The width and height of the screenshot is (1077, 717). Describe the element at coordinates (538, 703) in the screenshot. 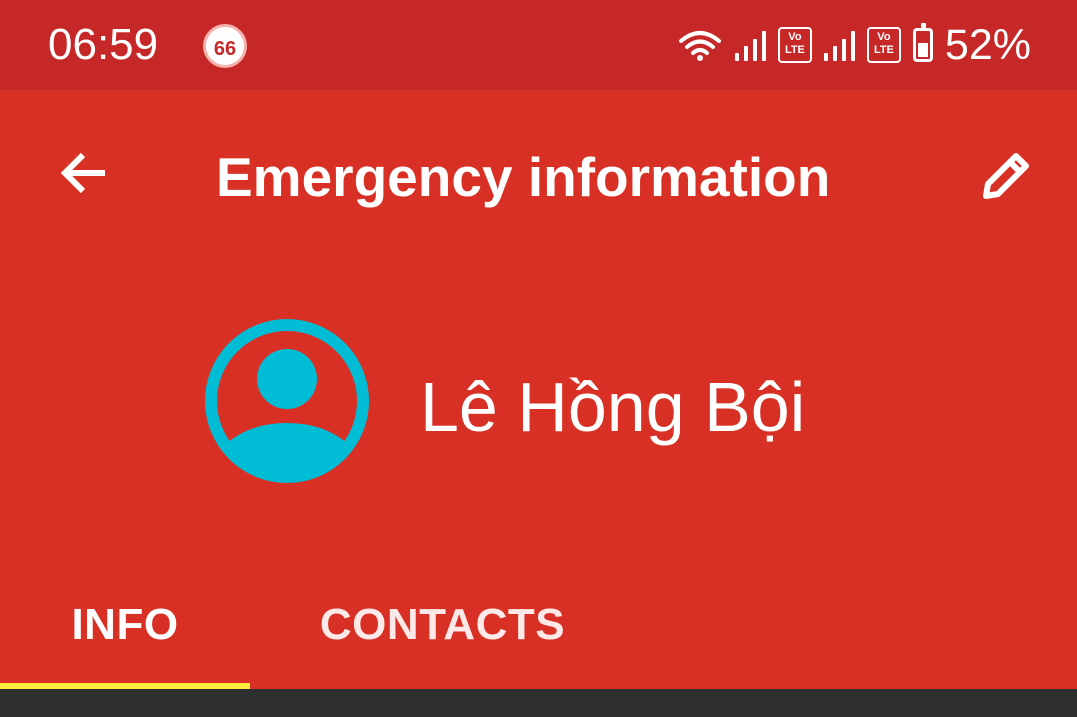

I see `content-area` at that location.